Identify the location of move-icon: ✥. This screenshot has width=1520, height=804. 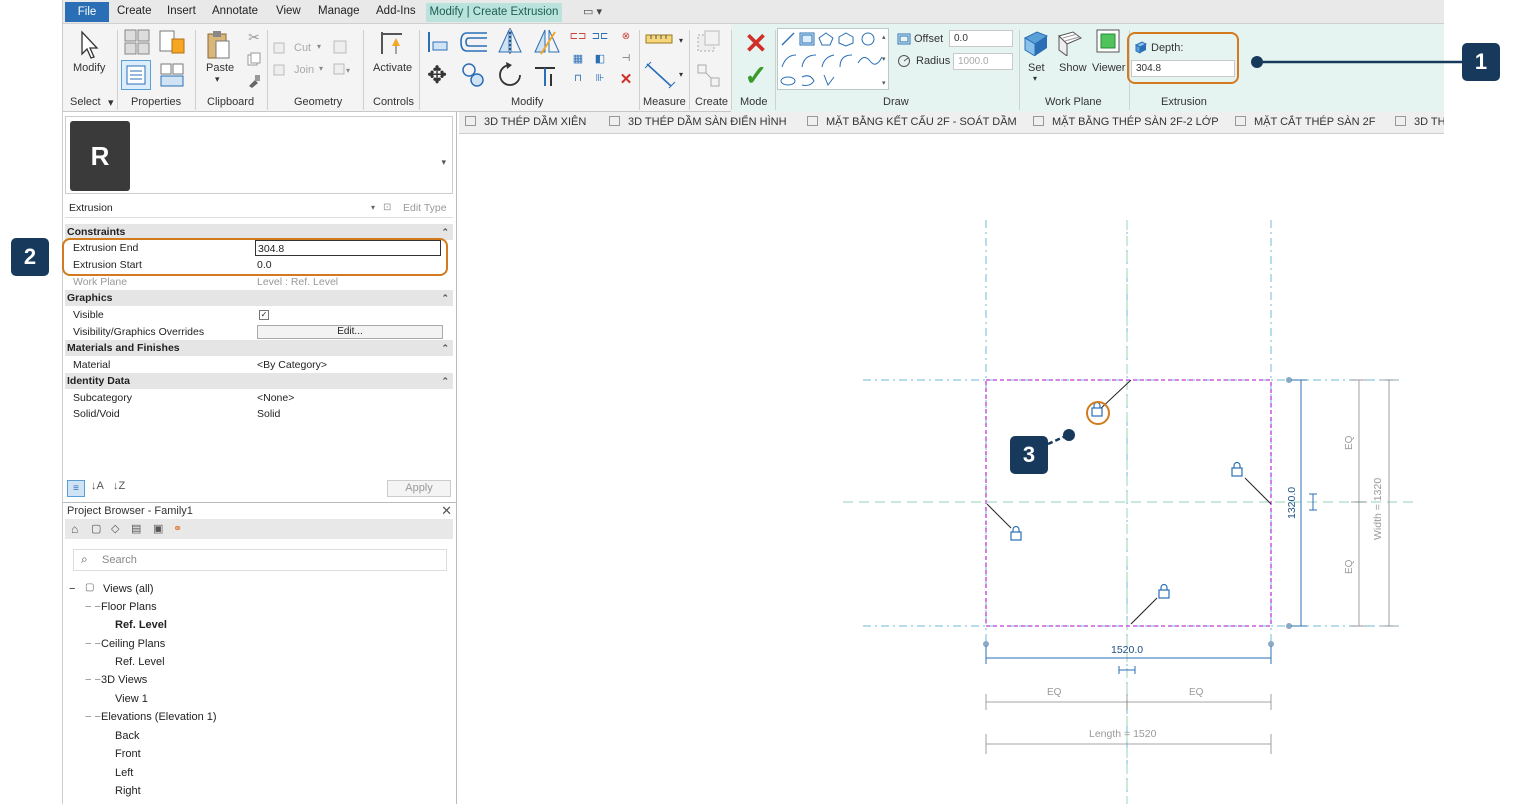
(437, 75).